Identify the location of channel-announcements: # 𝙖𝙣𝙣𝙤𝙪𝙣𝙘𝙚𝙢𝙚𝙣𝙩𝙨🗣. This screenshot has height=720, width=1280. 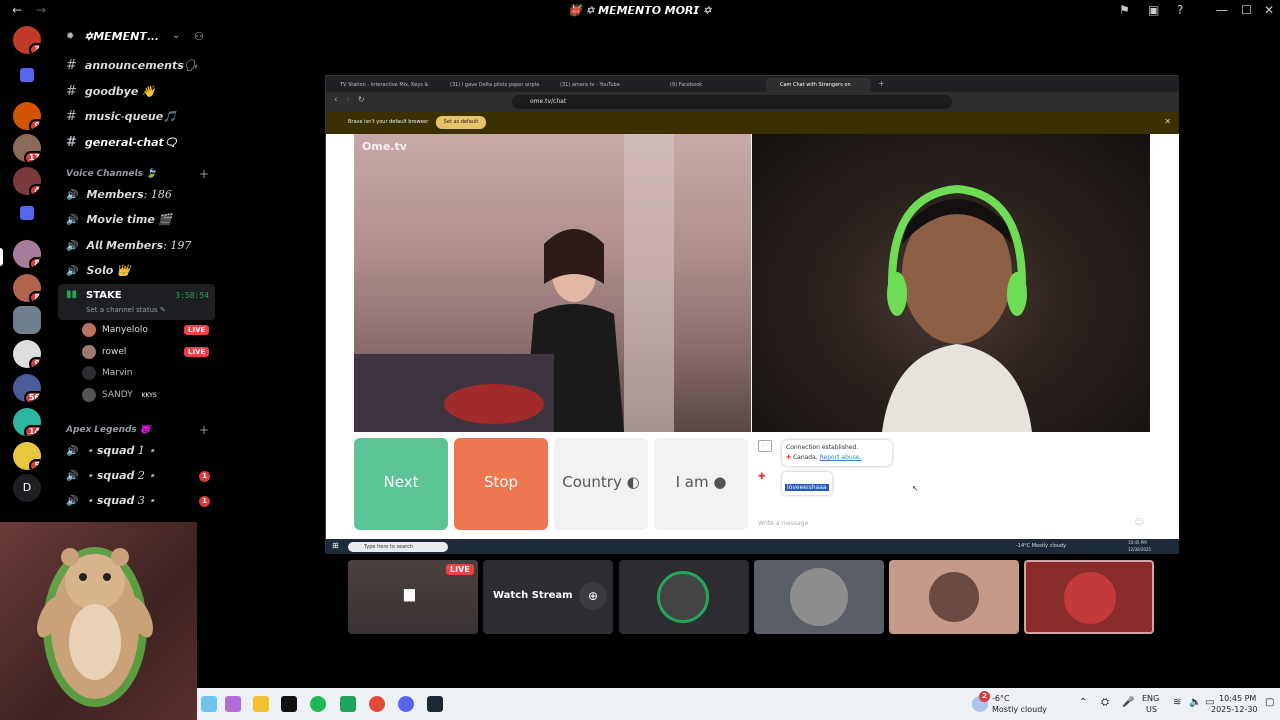
(132, 65).